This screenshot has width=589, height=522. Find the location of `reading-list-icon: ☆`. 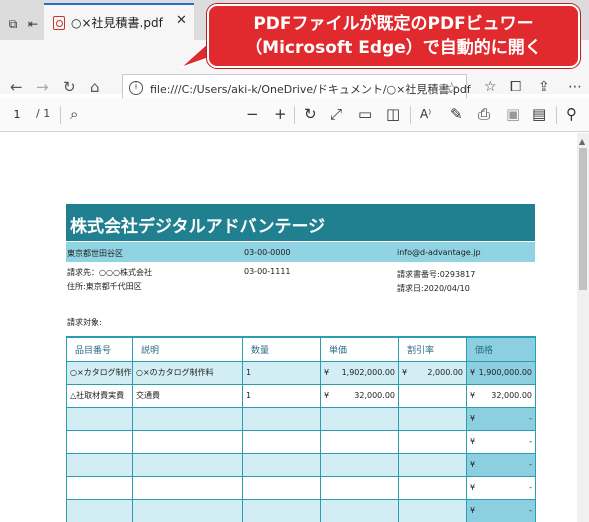

reading-list-icon: ☆ is located at coordinates (490, 87).